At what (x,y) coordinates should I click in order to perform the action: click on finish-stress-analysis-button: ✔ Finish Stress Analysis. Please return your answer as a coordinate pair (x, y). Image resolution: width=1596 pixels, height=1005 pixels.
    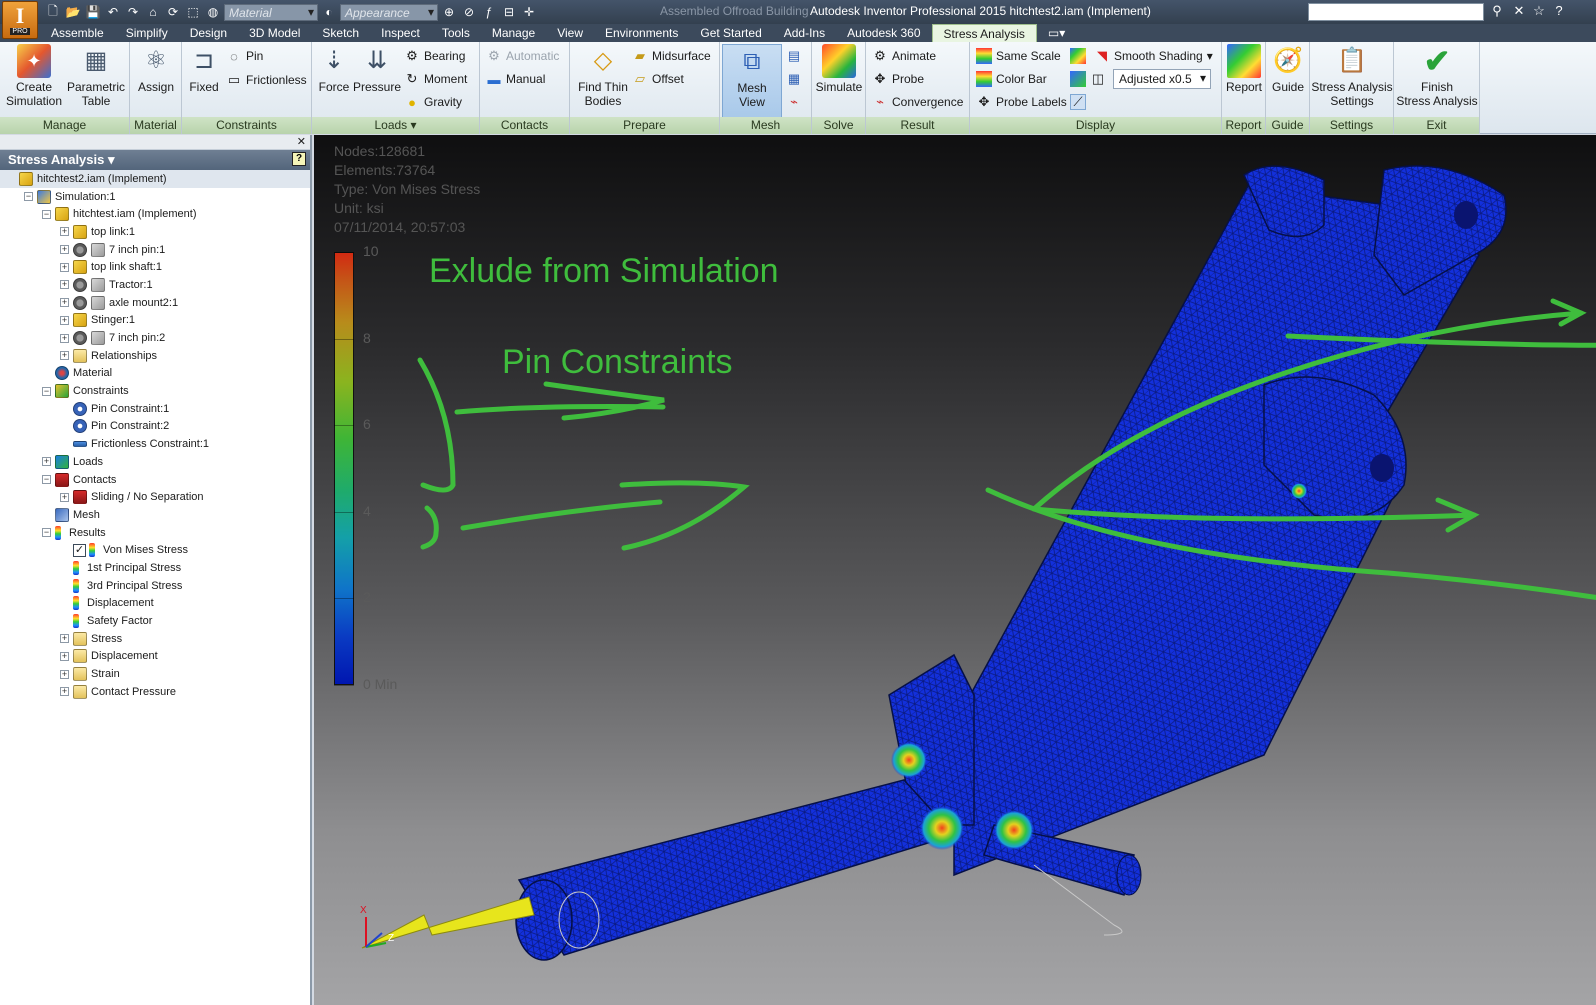
    Looking at the image, I should click on (1437, 76).